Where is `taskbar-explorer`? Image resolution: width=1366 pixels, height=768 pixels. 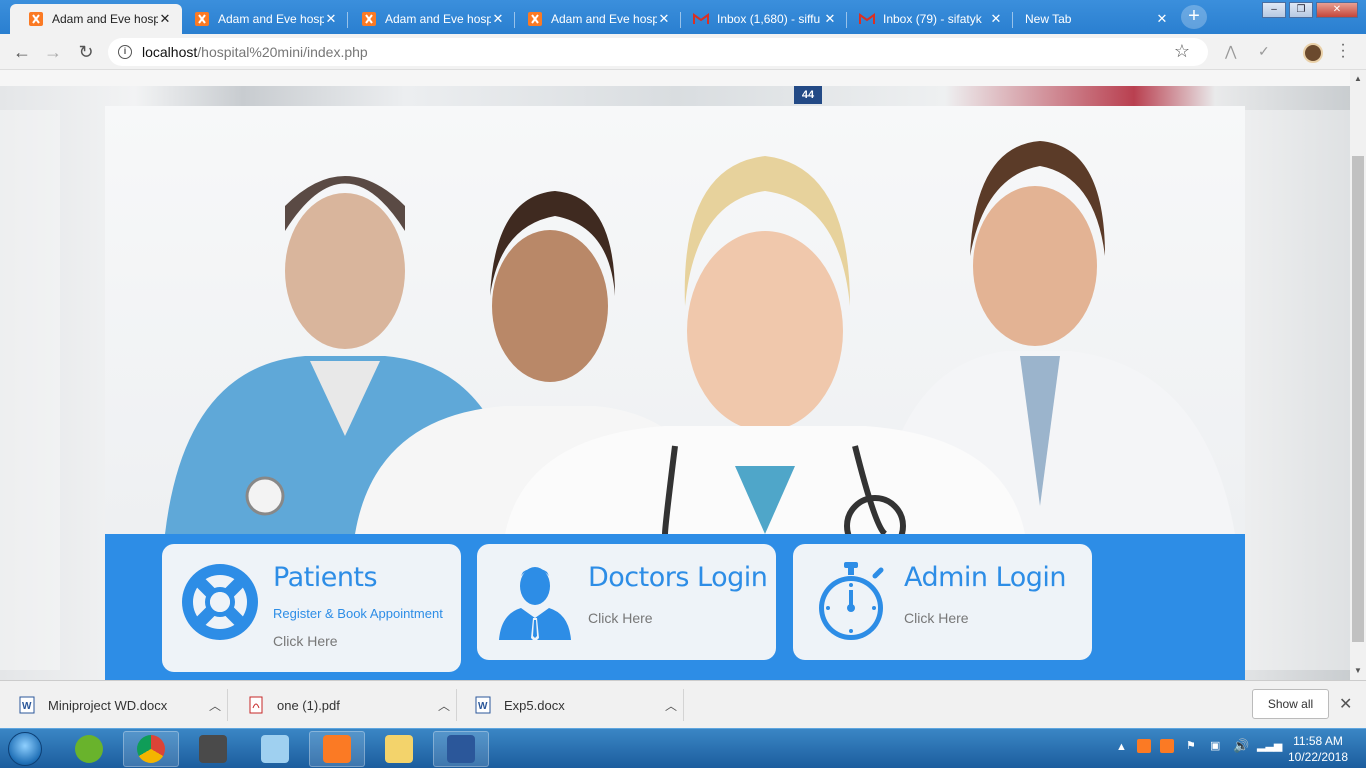 taskbar-explorer is located at coordinates (399, 749).